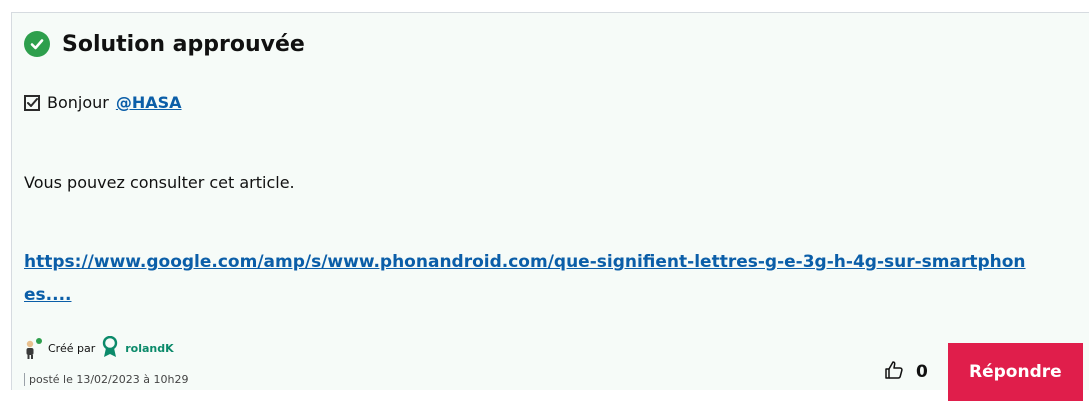 Image resolution: width=1091 pixels, height=401 pixels. What do you see at coordinates (159, 182) in the screenshot?
I see `post-body-text: Vous pouvez consulter cet article.` at bounding box center [159, 182].